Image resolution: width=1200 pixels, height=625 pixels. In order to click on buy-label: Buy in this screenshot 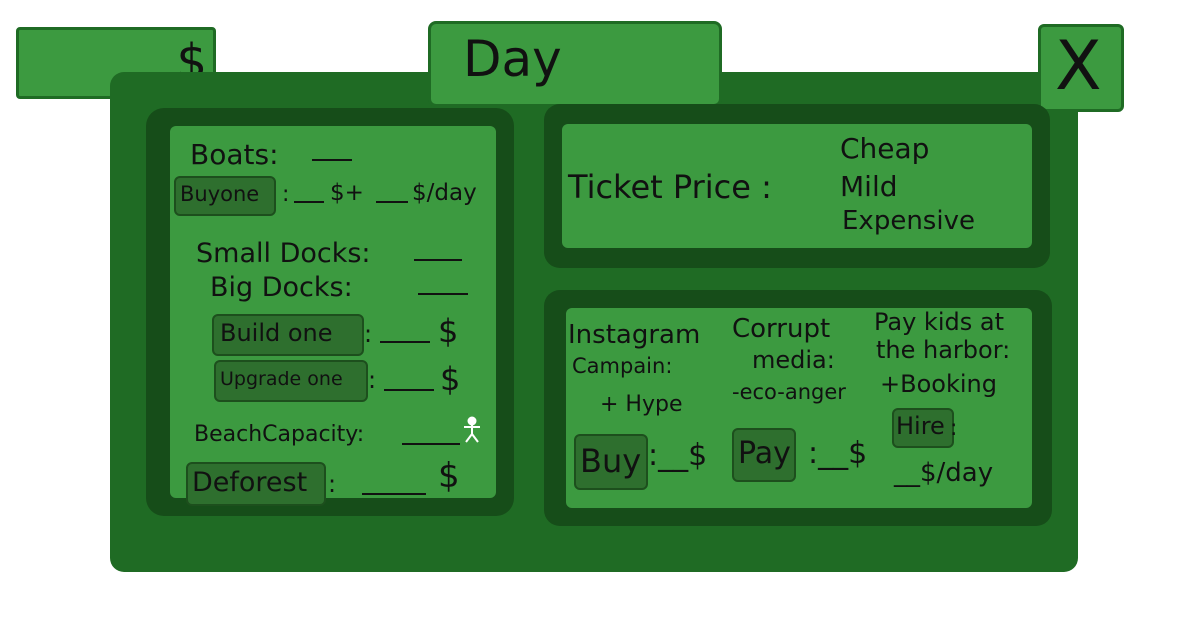, I will do `click(611, 461)`.